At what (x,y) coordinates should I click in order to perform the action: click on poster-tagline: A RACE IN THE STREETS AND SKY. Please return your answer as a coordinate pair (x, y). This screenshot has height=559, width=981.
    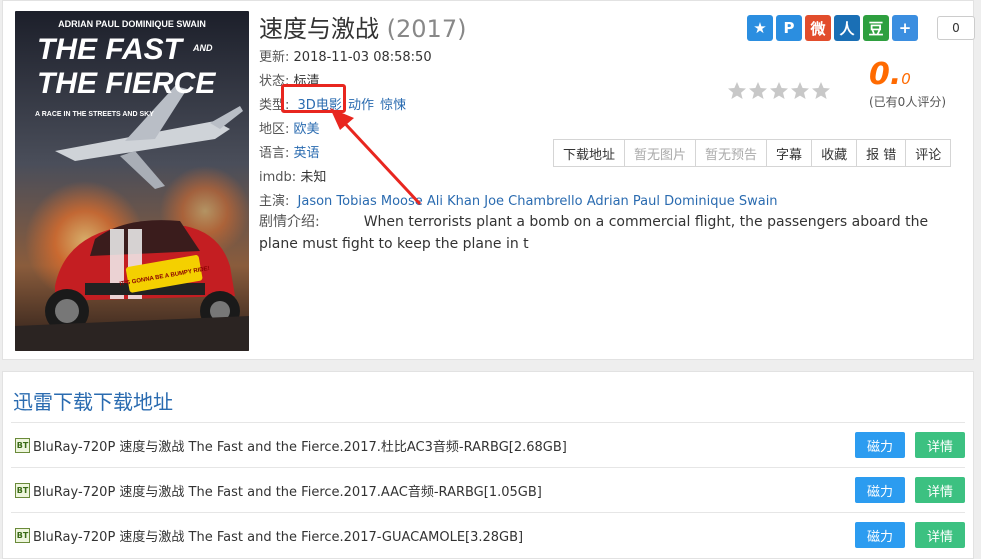
    Looking at the image, I should click on (94, 114).